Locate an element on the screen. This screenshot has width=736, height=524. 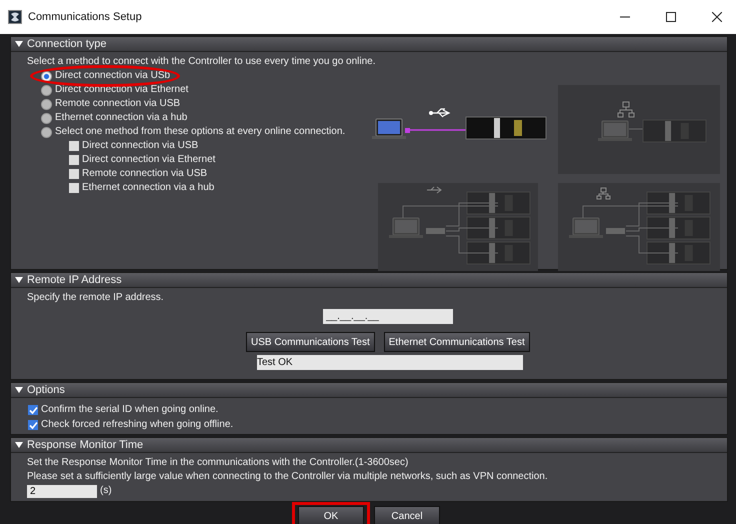
radio-label: Remote connection via USB is located at coordinates (117, 104).